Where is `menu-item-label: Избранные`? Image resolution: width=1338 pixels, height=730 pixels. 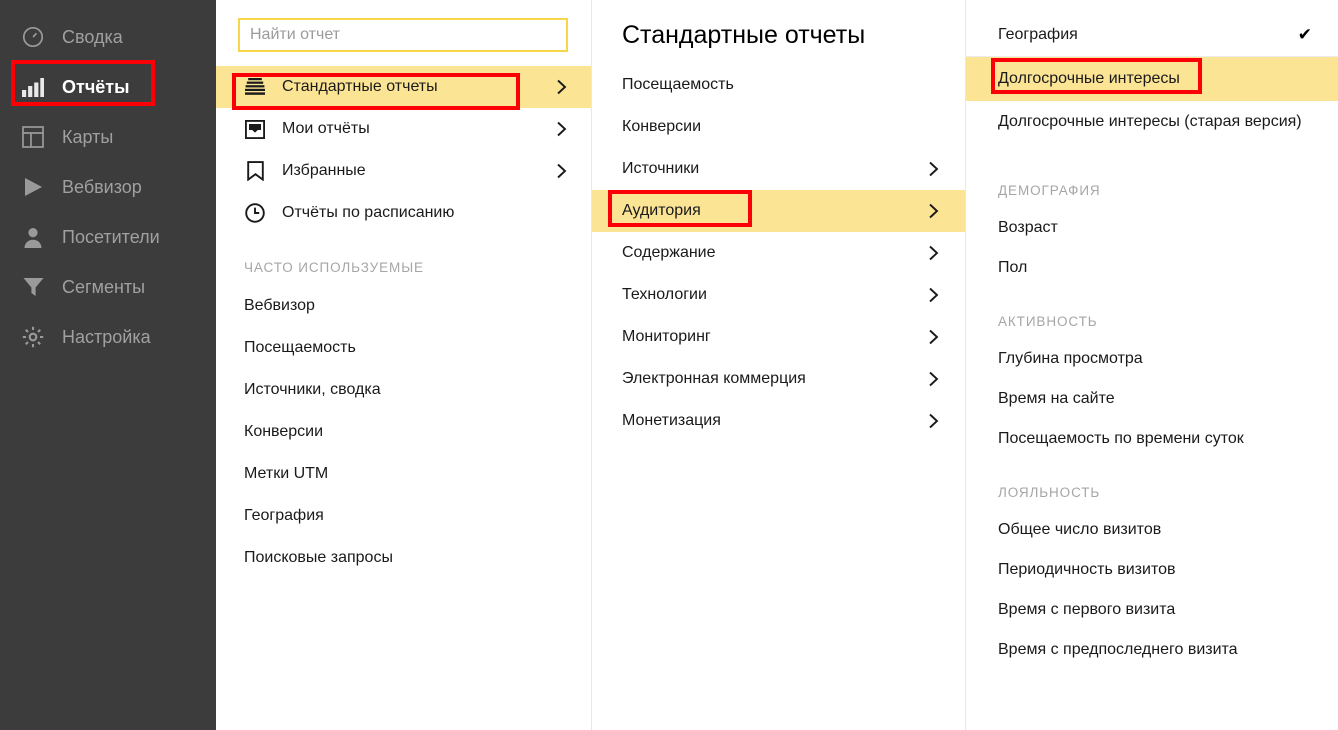 menu-item-label: Избранные is located at coordinates (324, 170).